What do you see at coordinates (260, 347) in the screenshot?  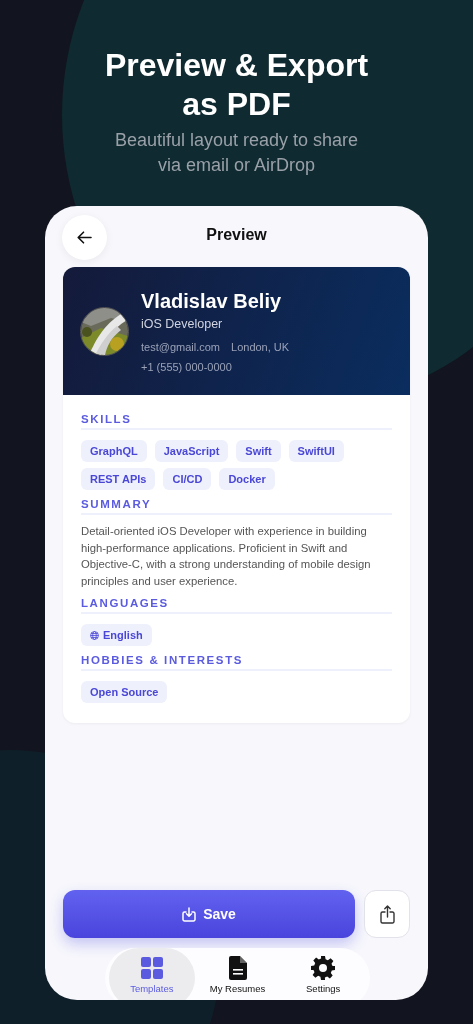 I see `location-text: London, UK` at bounding box center [260, 347].